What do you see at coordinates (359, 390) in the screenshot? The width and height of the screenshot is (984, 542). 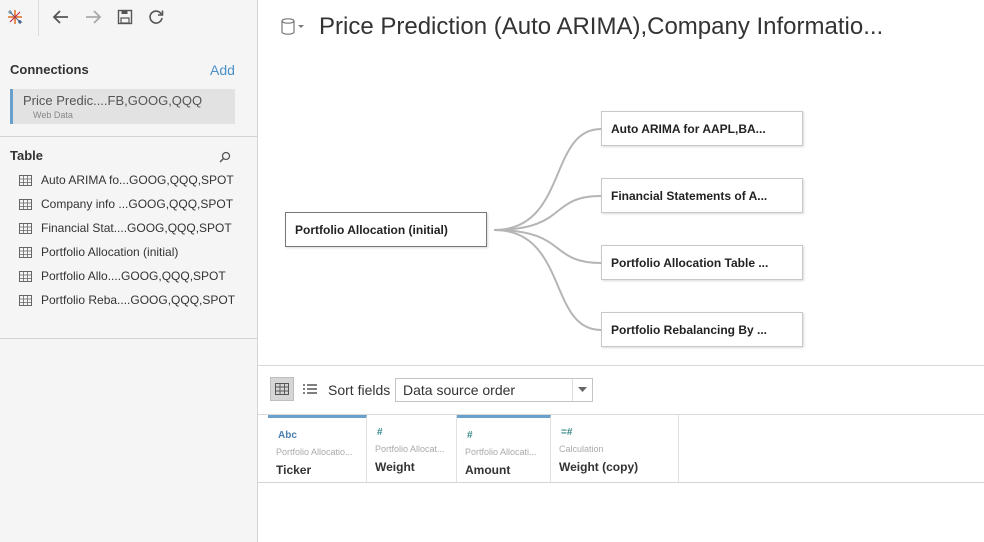 I see `sort-fields-label: Sort fields` at bounding box center [359, 390].